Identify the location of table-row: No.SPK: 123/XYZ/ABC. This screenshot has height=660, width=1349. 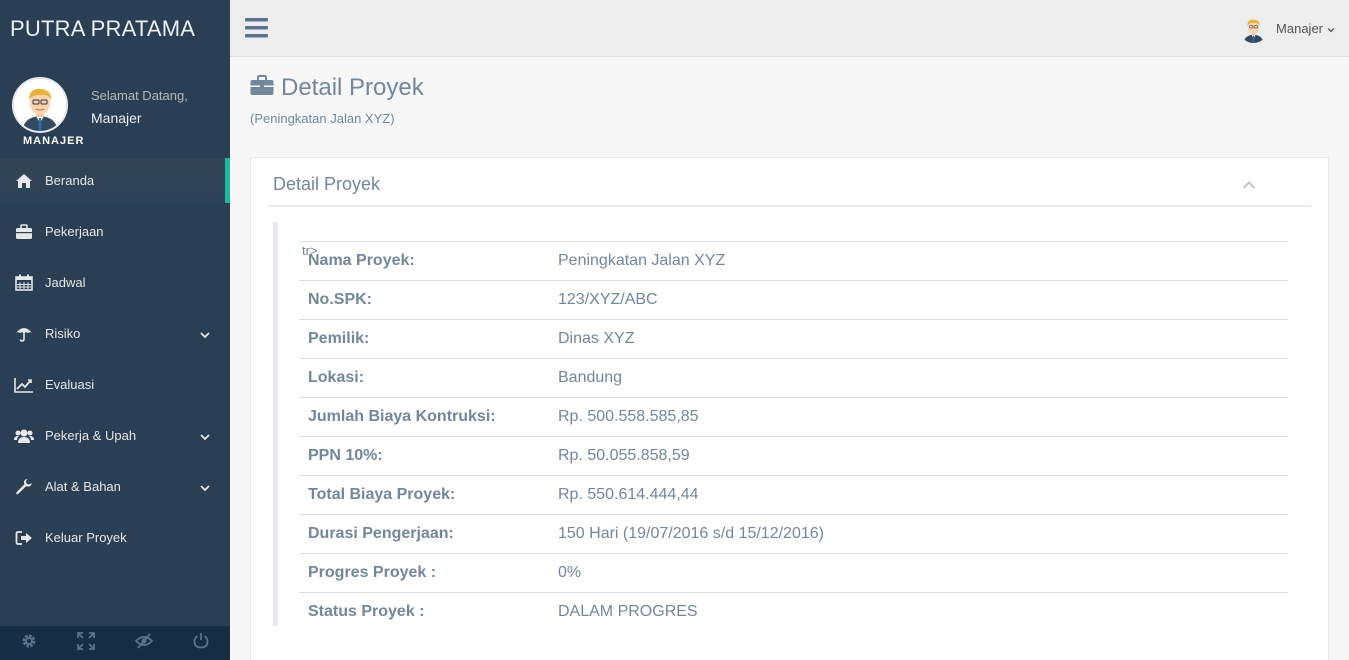
(793, 300).